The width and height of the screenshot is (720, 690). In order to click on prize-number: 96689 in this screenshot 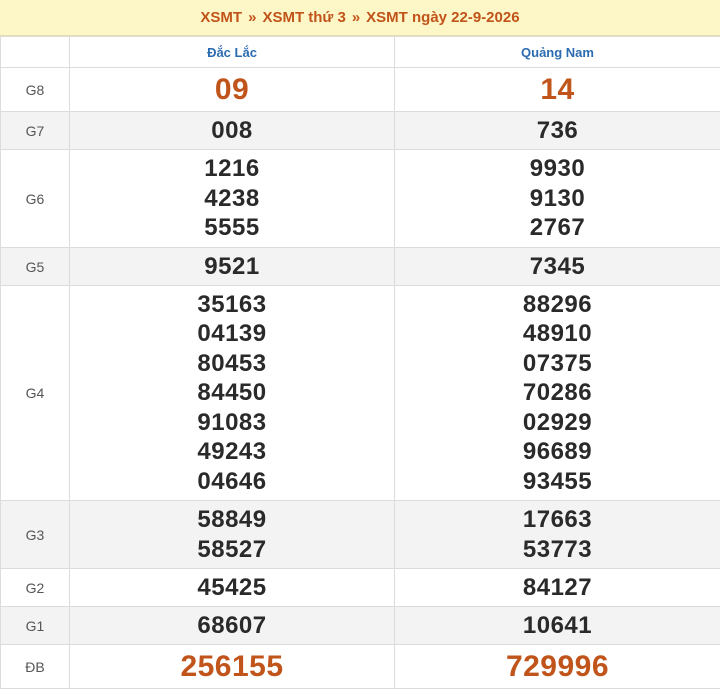, I will do `click(557, 452)`.